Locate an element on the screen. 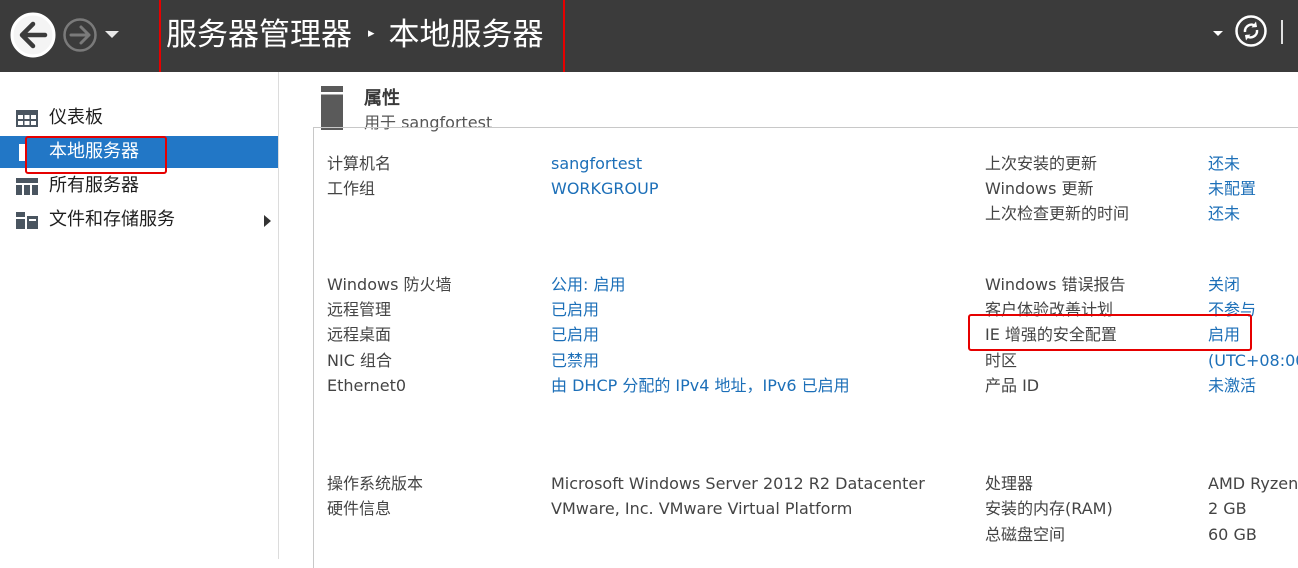 This screenshot has height=568, width=1298. breadcrumb: 服务器管理器 ▸ 本地服务器 is located at coordinates (355, 35).